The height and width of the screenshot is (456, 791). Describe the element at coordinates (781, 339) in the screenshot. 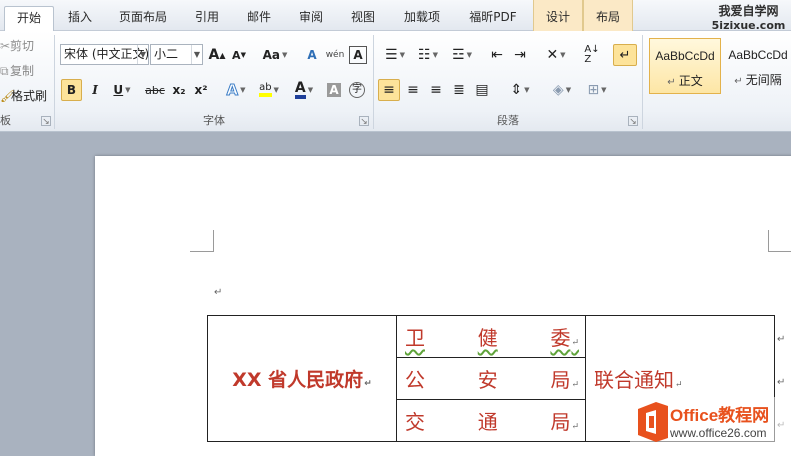

I see `row-end-mark: ↵` at that location.